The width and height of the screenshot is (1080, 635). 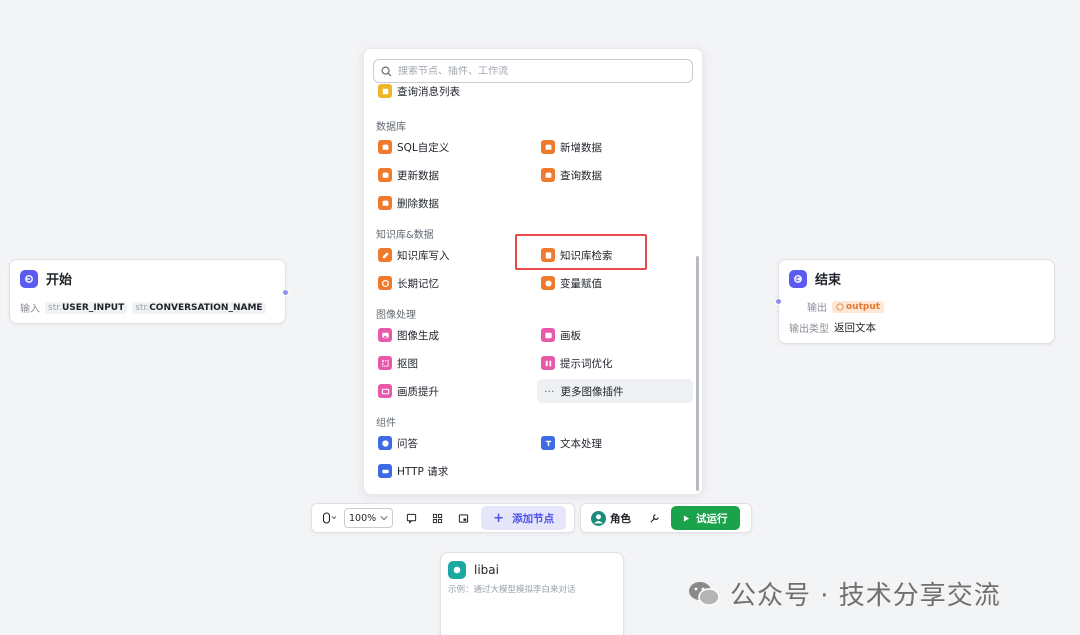 I want to click on grid-icon, so click(x=437, y=518).